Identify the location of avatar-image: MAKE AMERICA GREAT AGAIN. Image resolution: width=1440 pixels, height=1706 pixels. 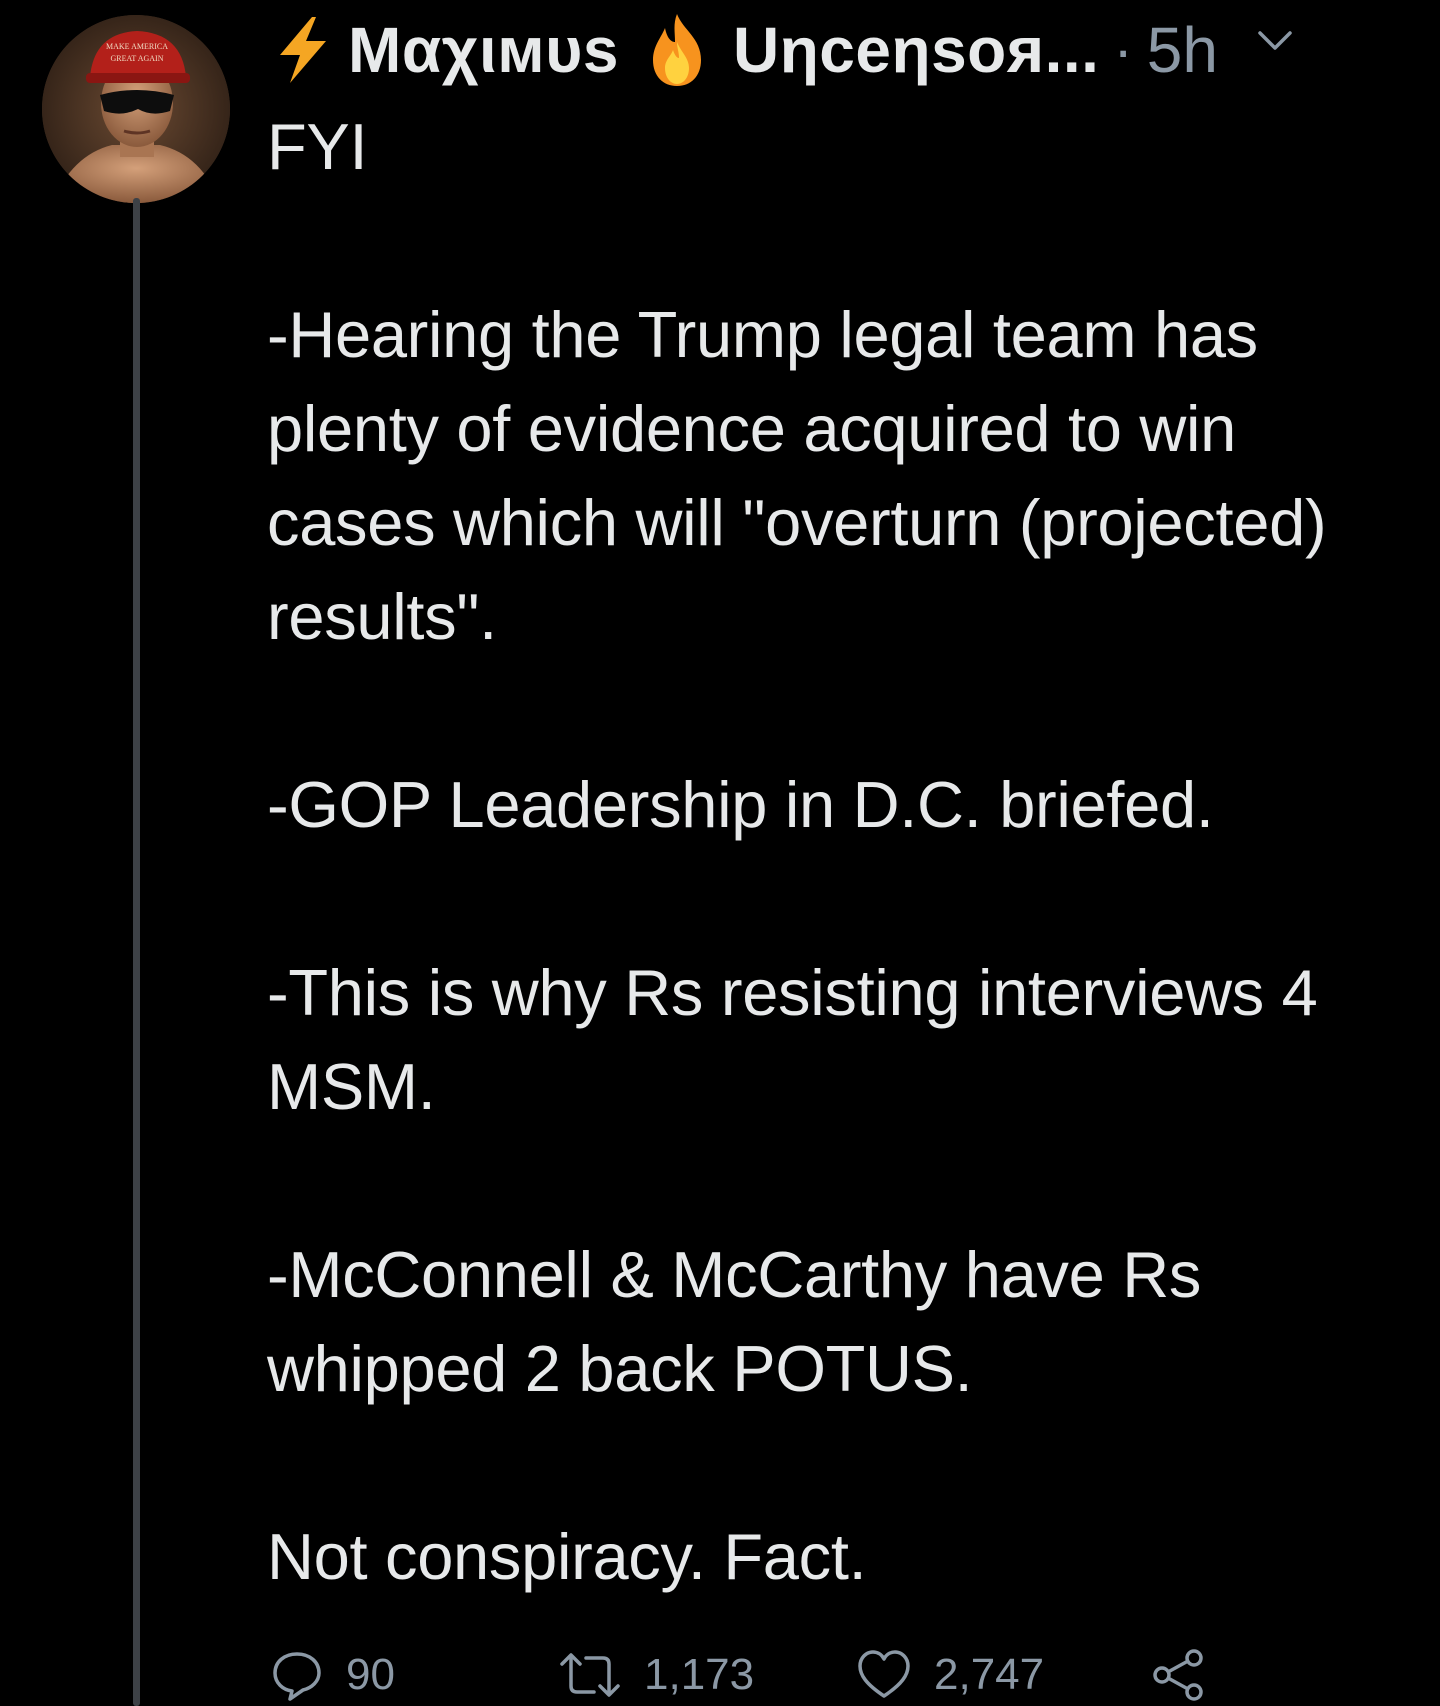
(136, 109).